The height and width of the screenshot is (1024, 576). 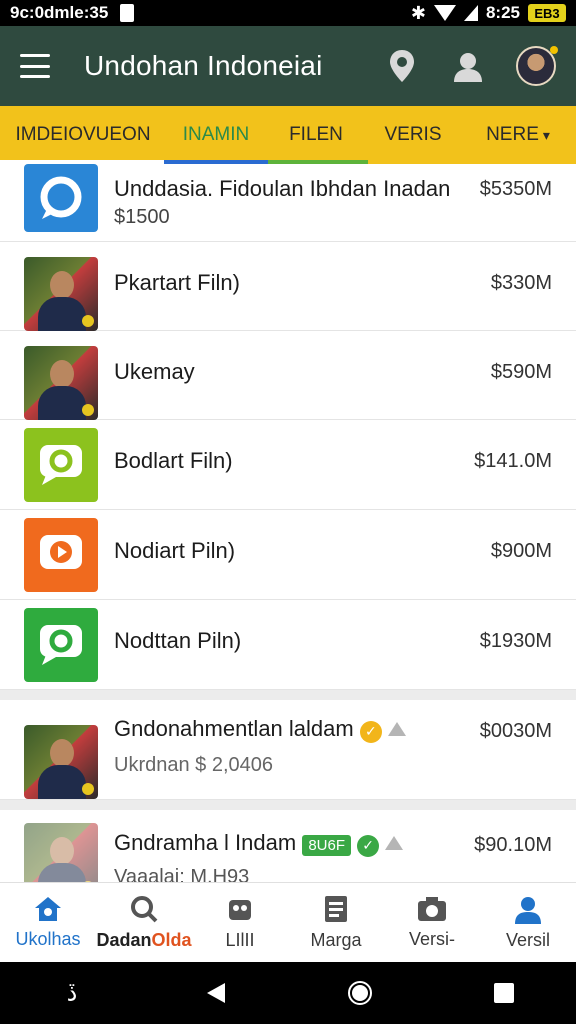 What do you see at coordinates (360, 993) in the screenshot?
I see `home-icon` at bounding box center [360, 993].